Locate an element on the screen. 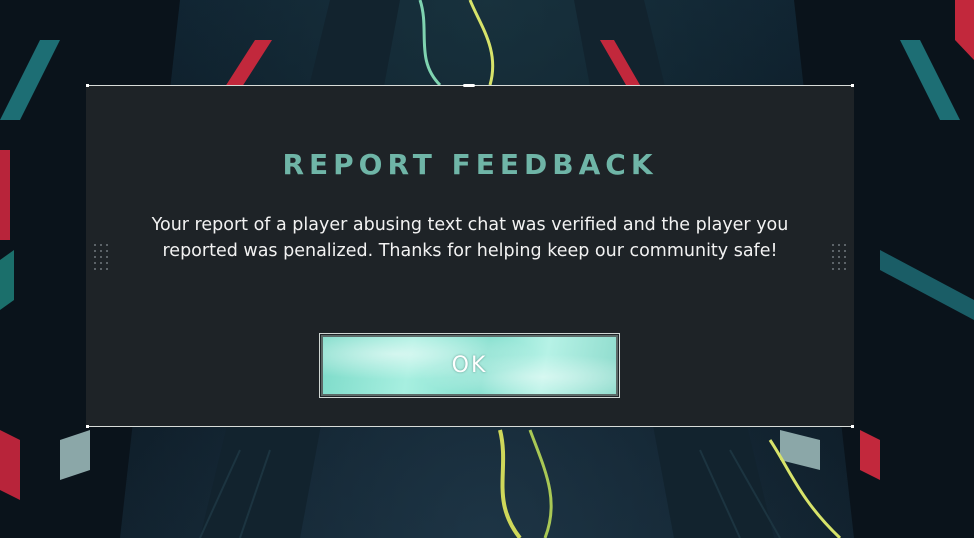 This screenshot has height=538, width=974. ok-button-label: OK is located at coordinates (469, 365).